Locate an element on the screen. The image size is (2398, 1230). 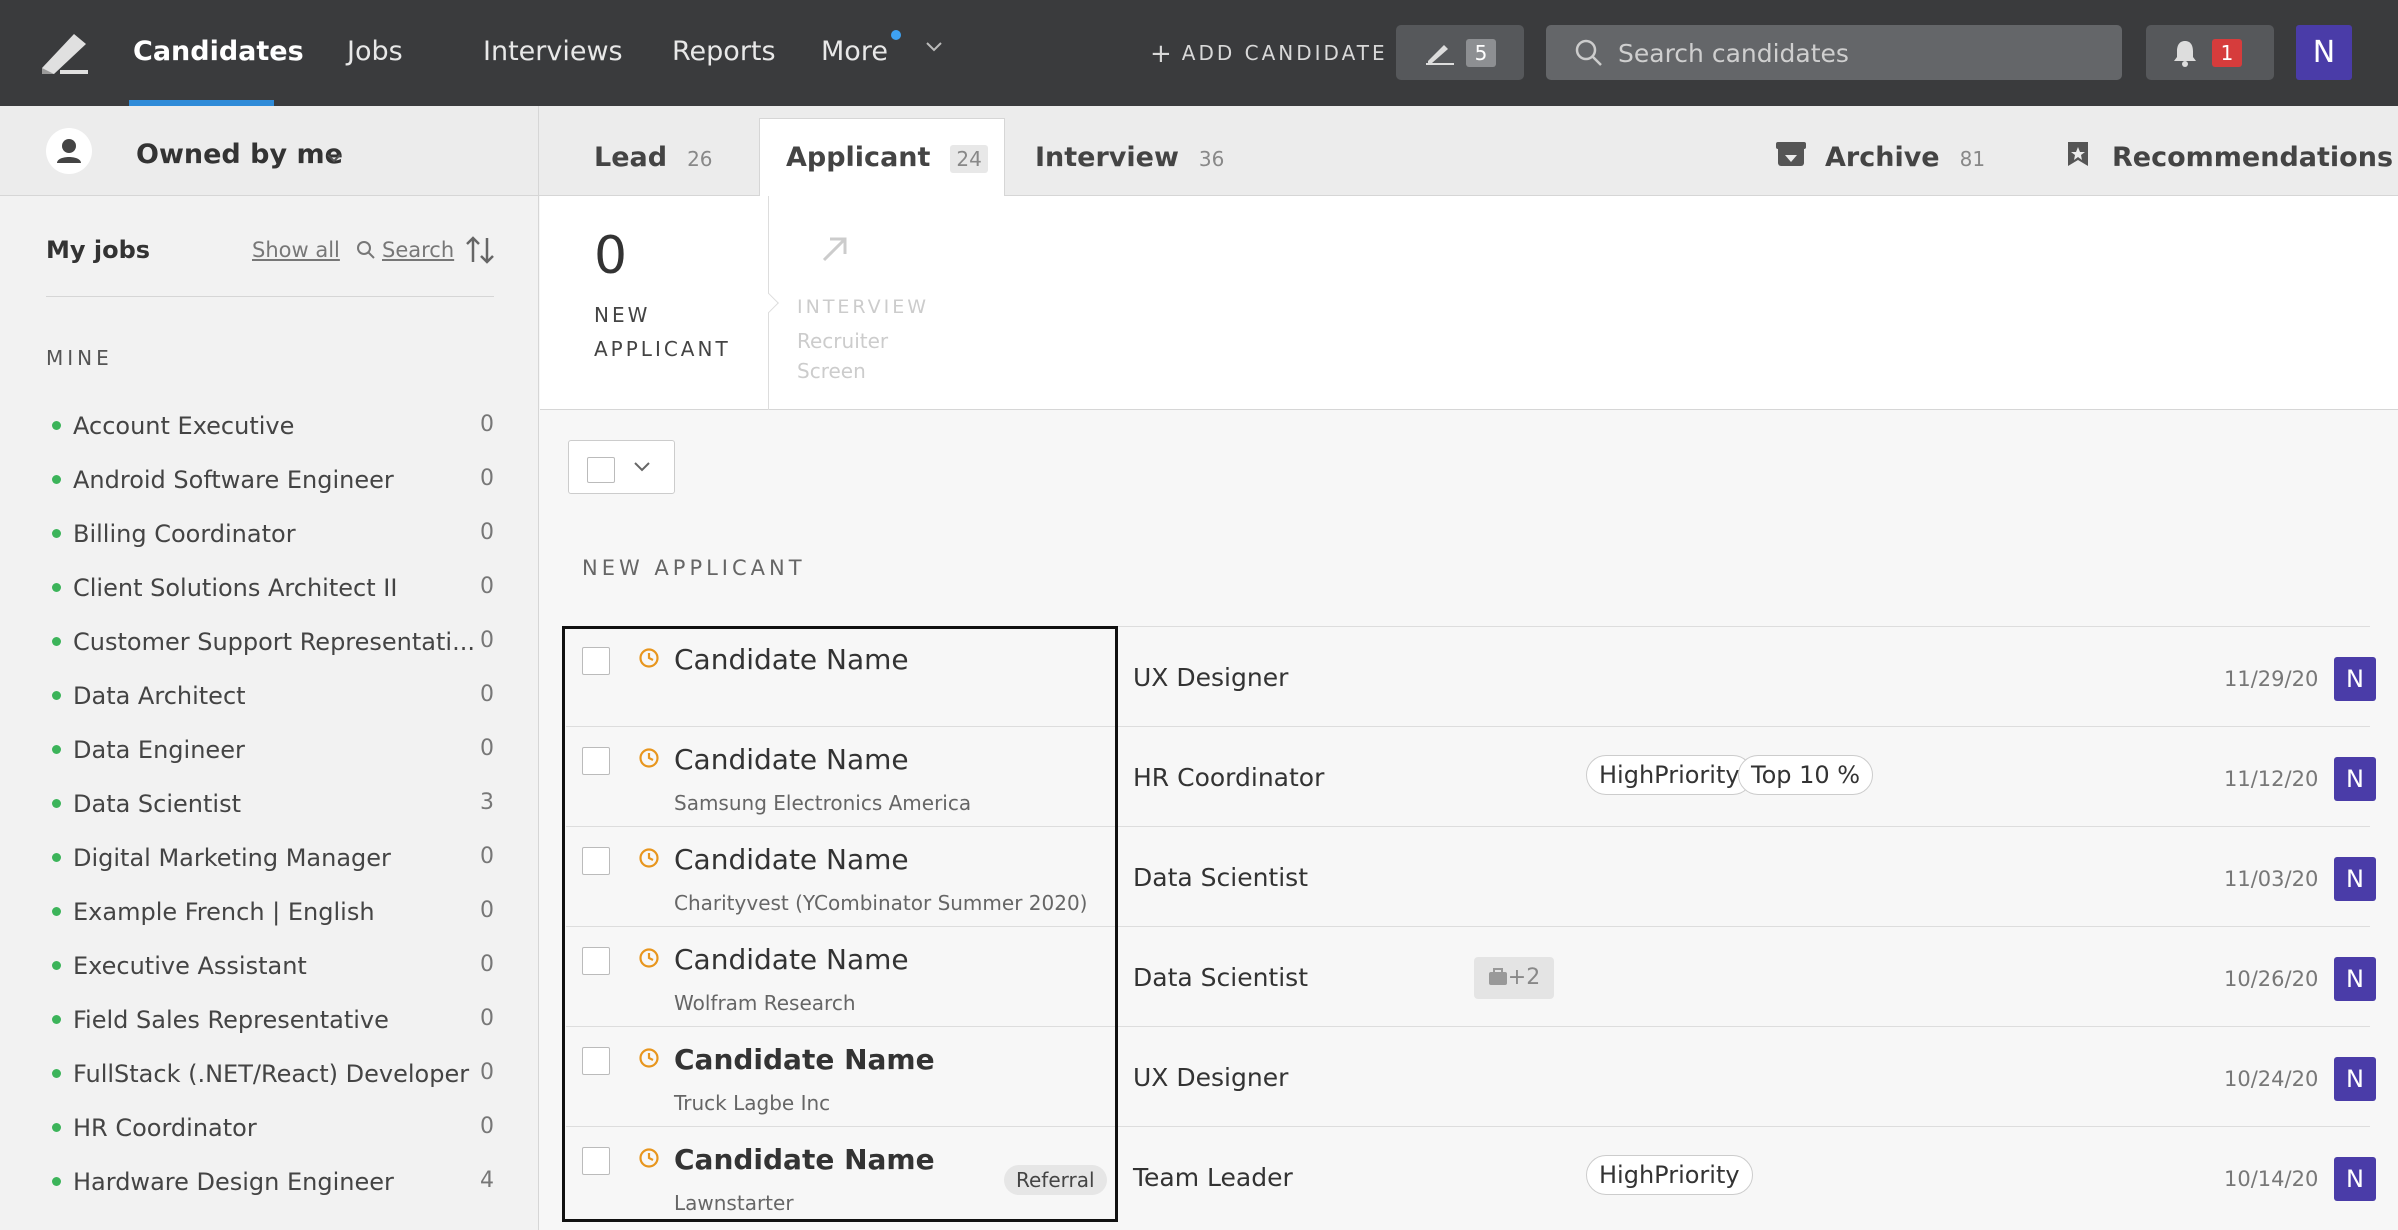
search-bar is located at coordinates (1834, 52).